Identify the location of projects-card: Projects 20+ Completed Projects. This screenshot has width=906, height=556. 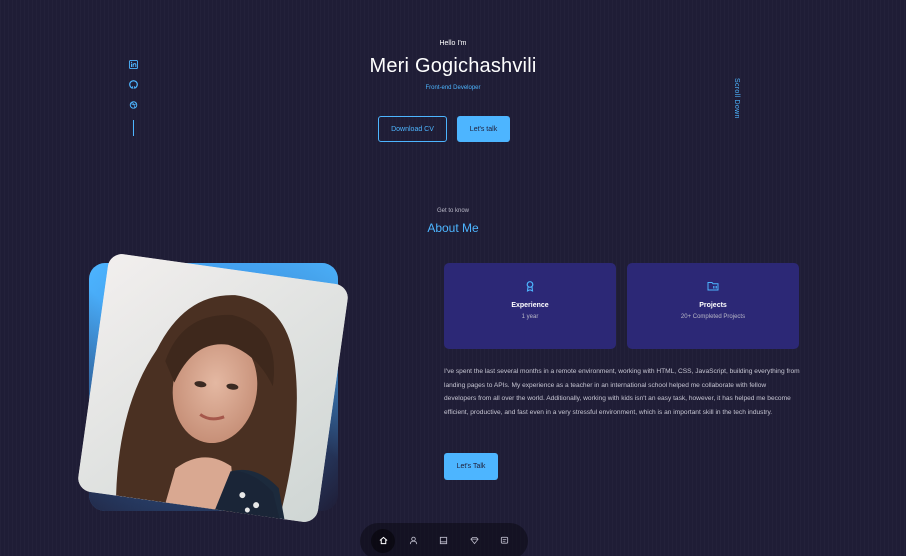
(713, 306).